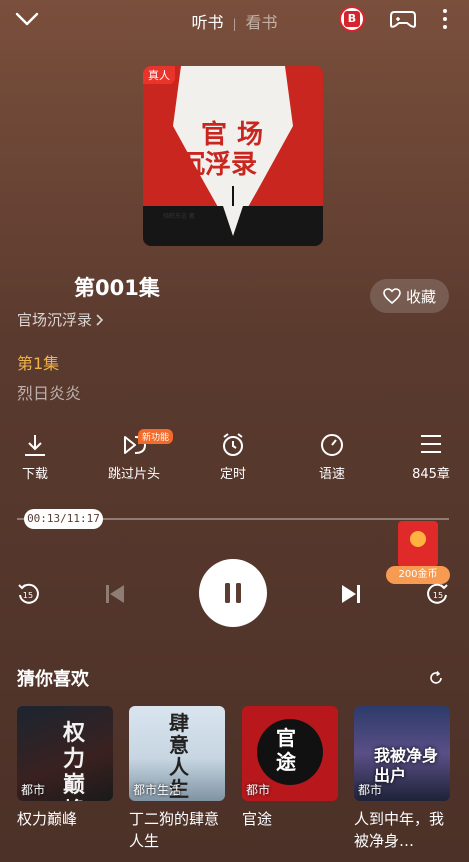  Describe the element at coordinates (156, 436) in the screenshot. I see `new-feature-badge: 新功能` at that location.